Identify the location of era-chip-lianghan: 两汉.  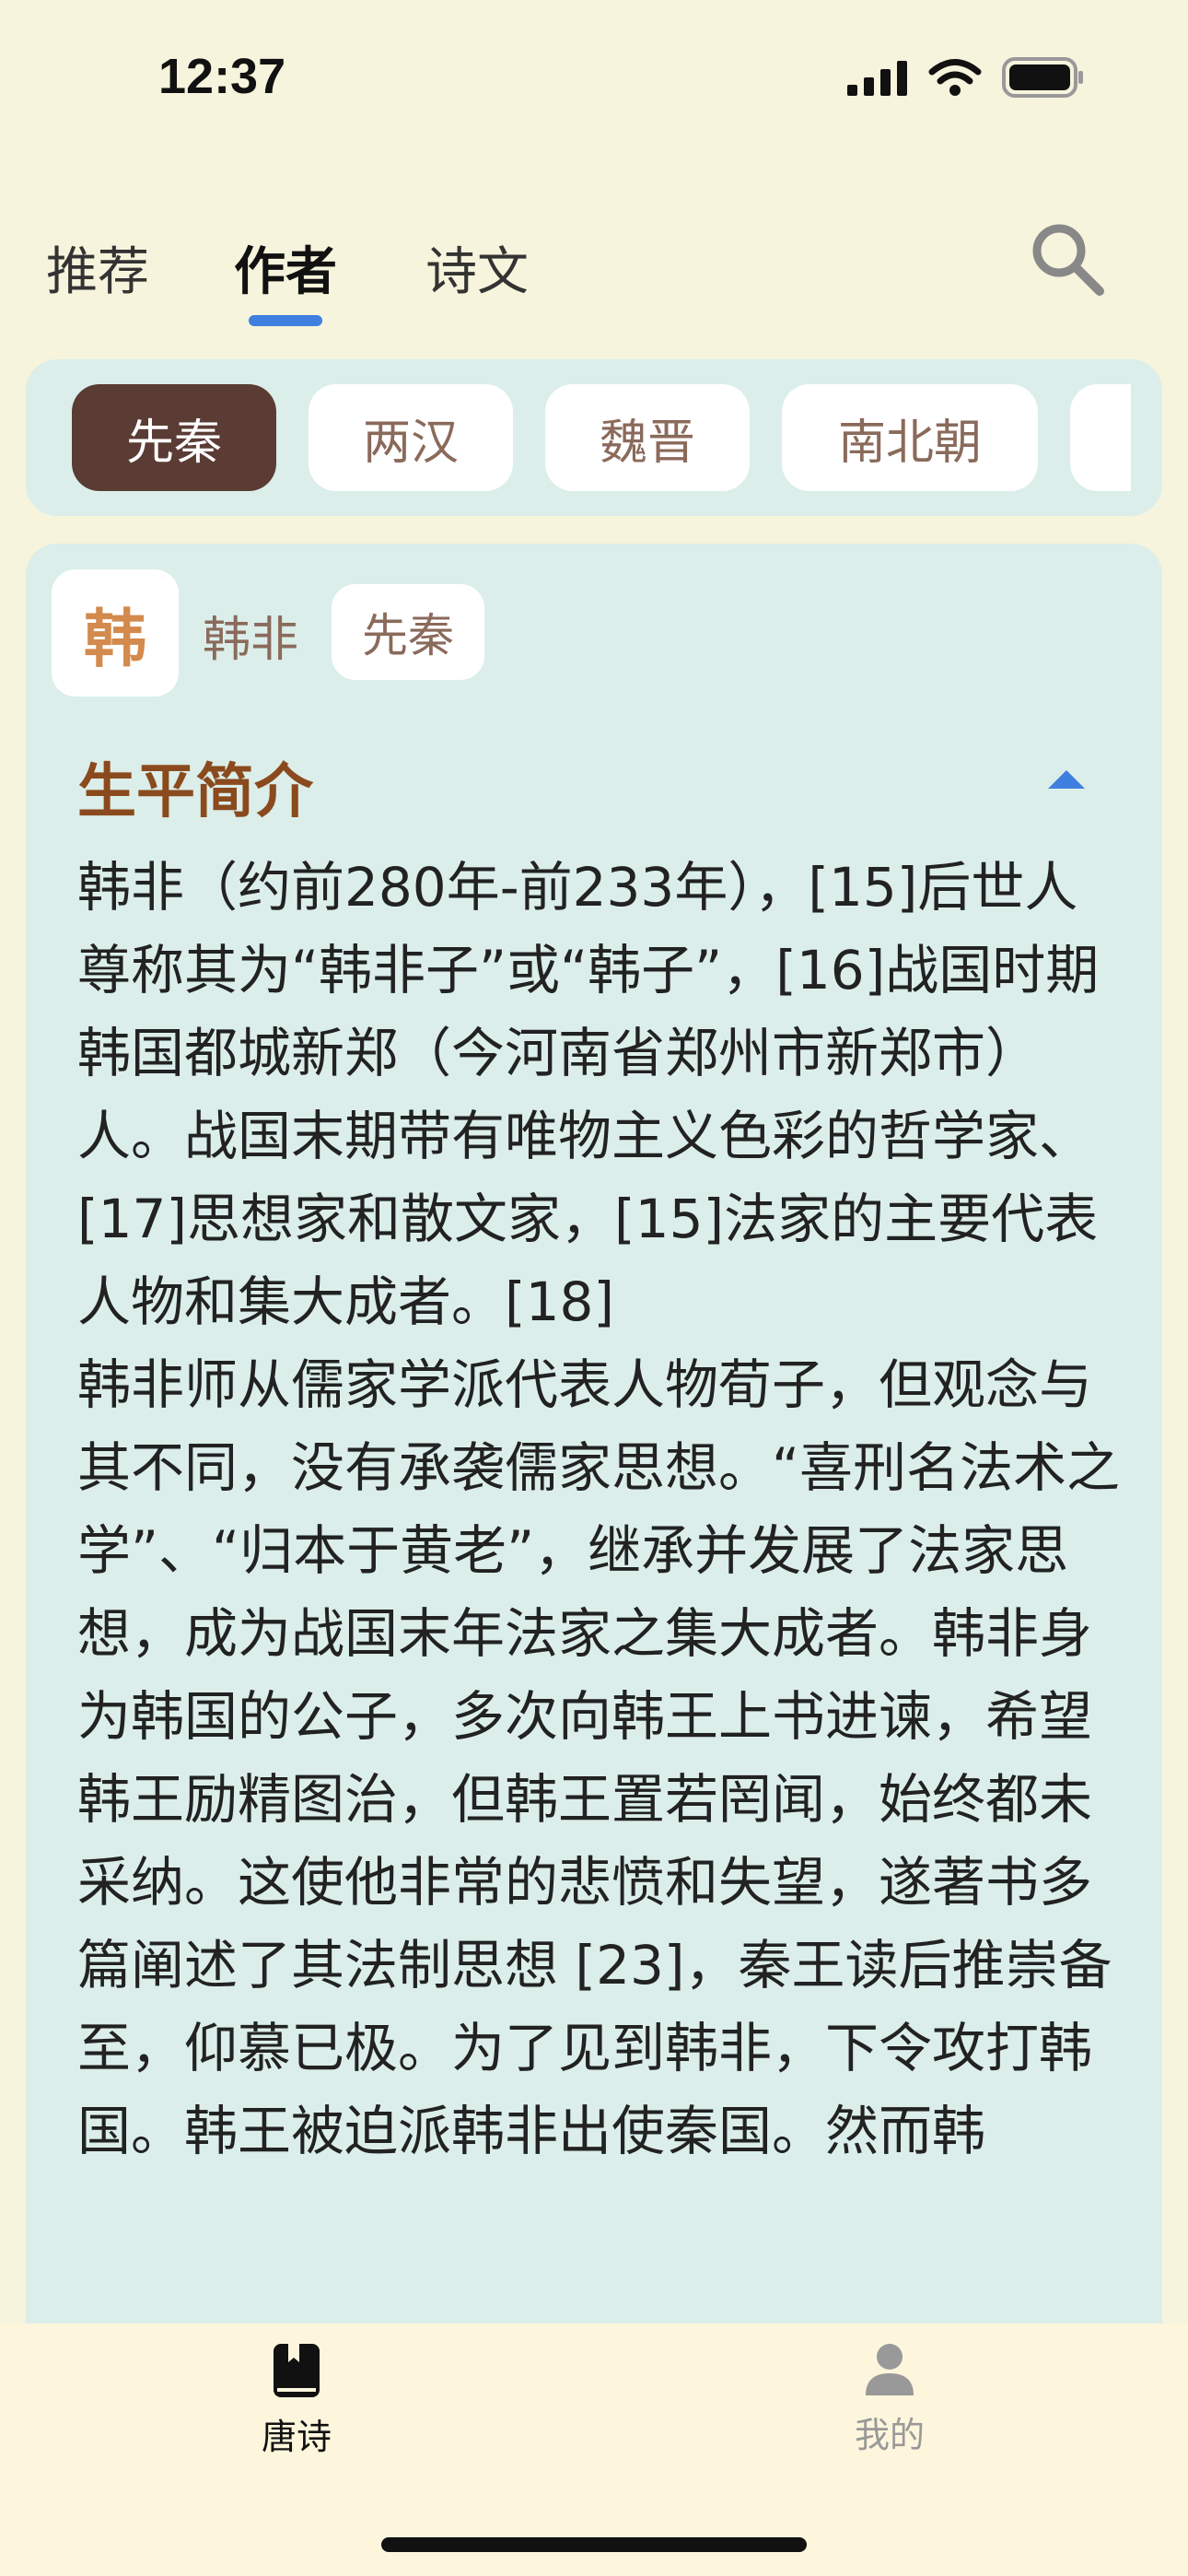
(411, 437).